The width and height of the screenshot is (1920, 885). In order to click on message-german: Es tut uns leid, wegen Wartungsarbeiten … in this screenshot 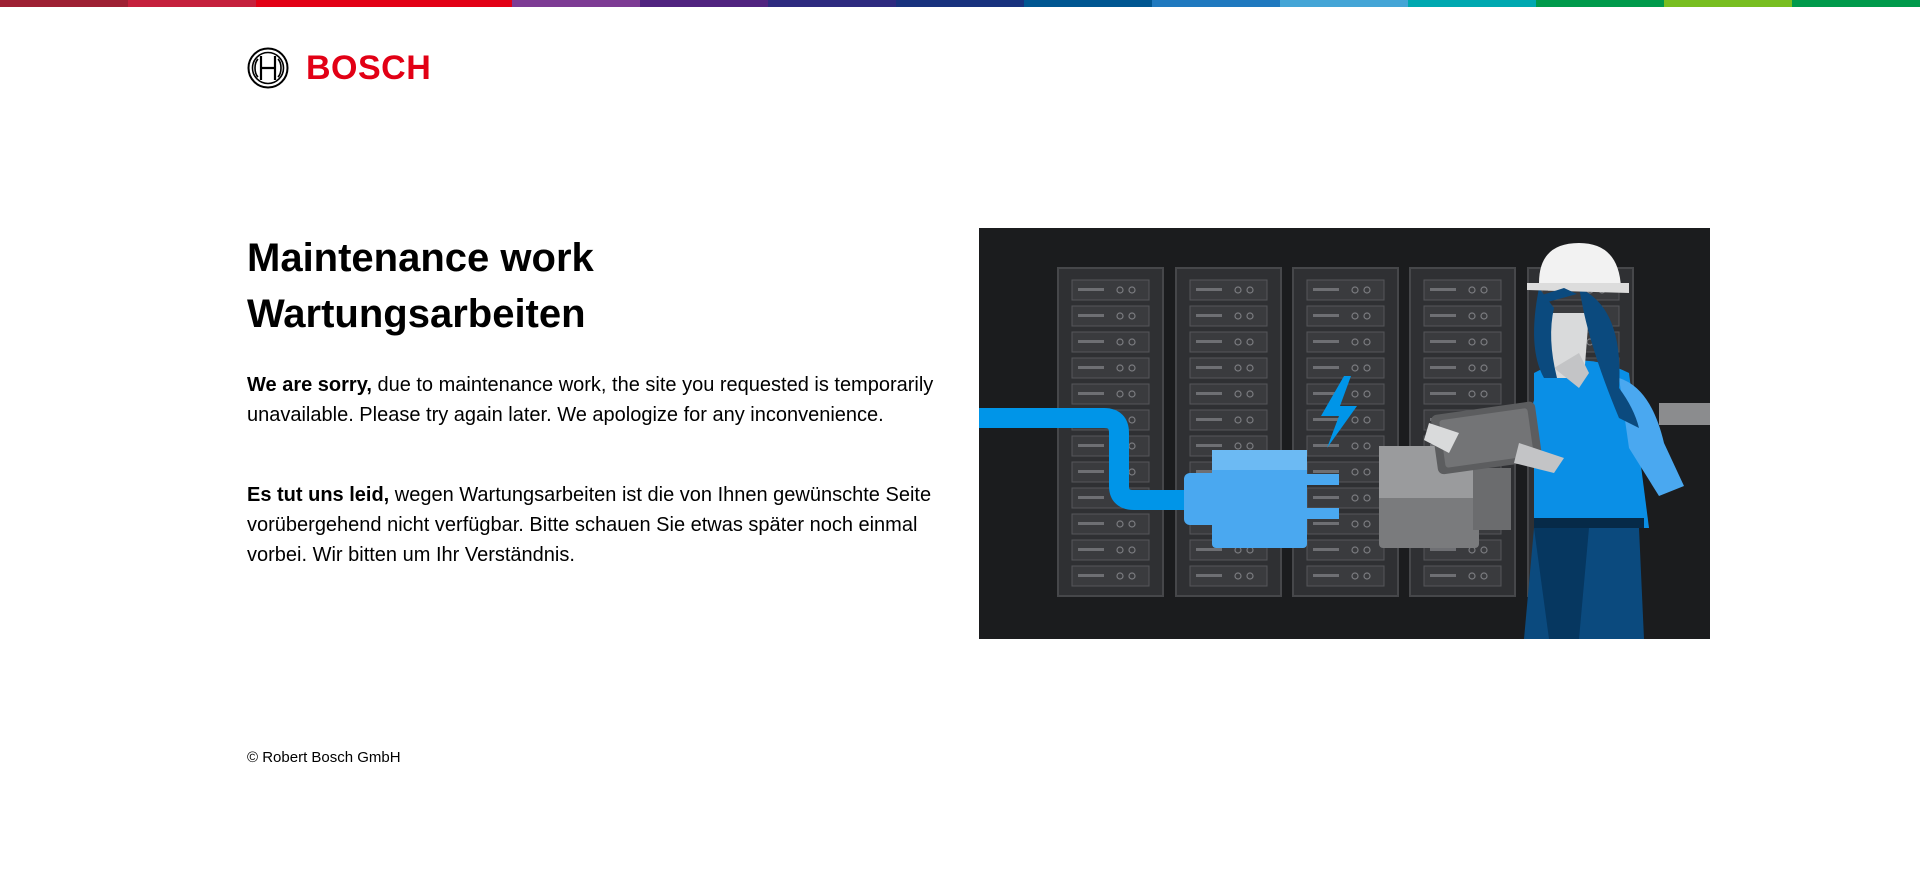, I will do `click(607, 525)`.